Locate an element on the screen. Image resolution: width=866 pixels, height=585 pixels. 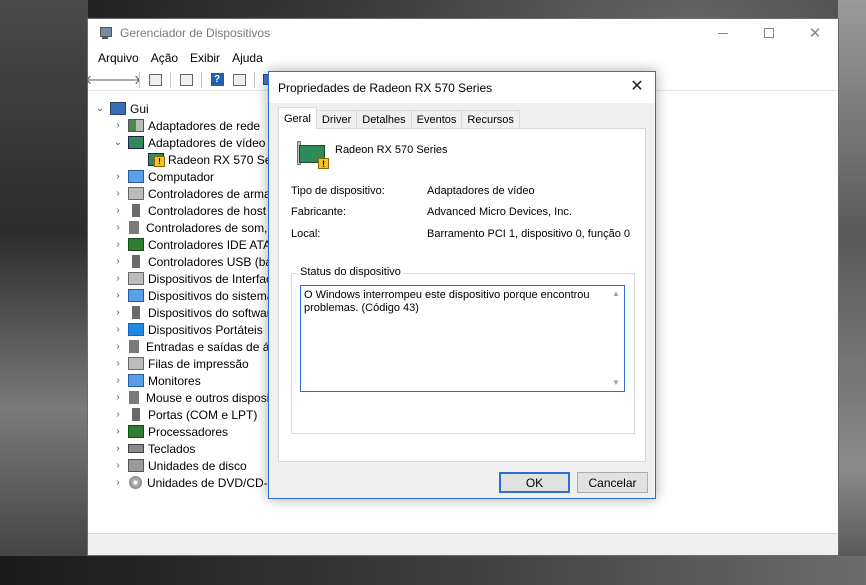
tab-driver: Driver is located at coordinates (336, 119).